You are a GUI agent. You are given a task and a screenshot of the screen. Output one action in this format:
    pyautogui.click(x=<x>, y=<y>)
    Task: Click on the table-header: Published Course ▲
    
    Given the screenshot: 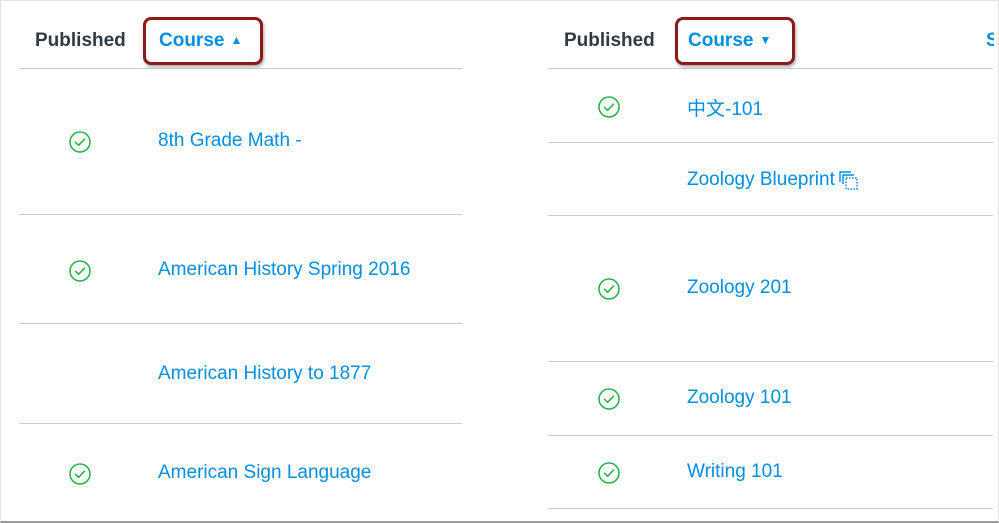 What is the action you would take?
    pyautogui.click(x=240, y=34)
    